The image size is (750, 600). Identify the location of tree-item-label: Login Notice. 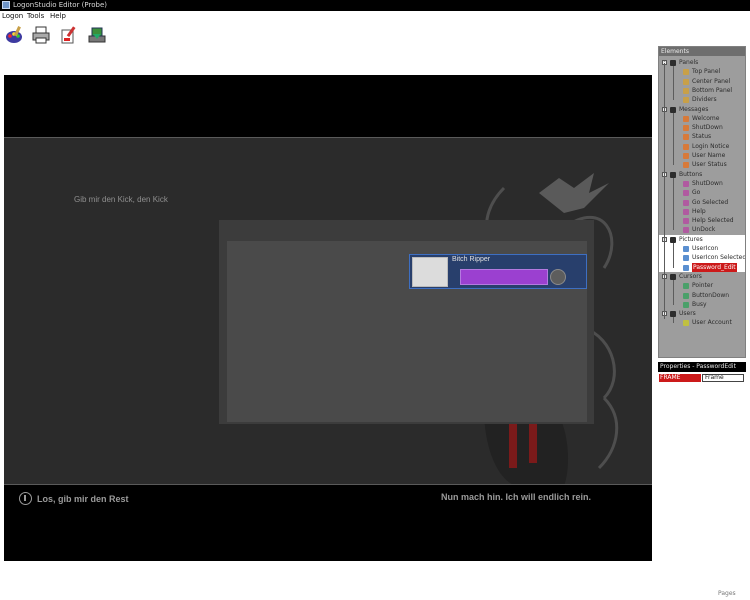
(711, 146).